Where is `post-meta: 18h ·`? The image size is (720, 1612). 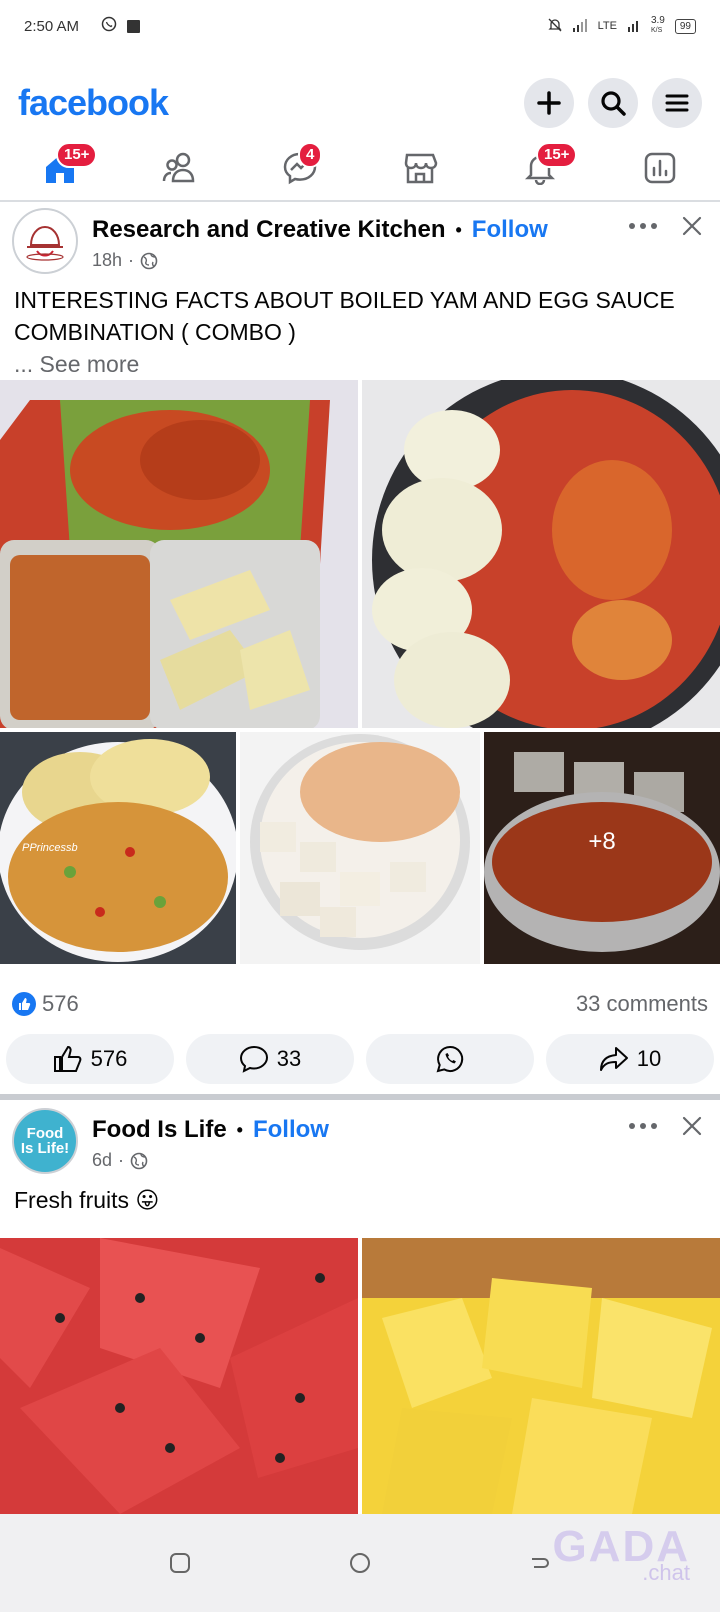 post-meta: 18h · is located at coordinates (125, 260).